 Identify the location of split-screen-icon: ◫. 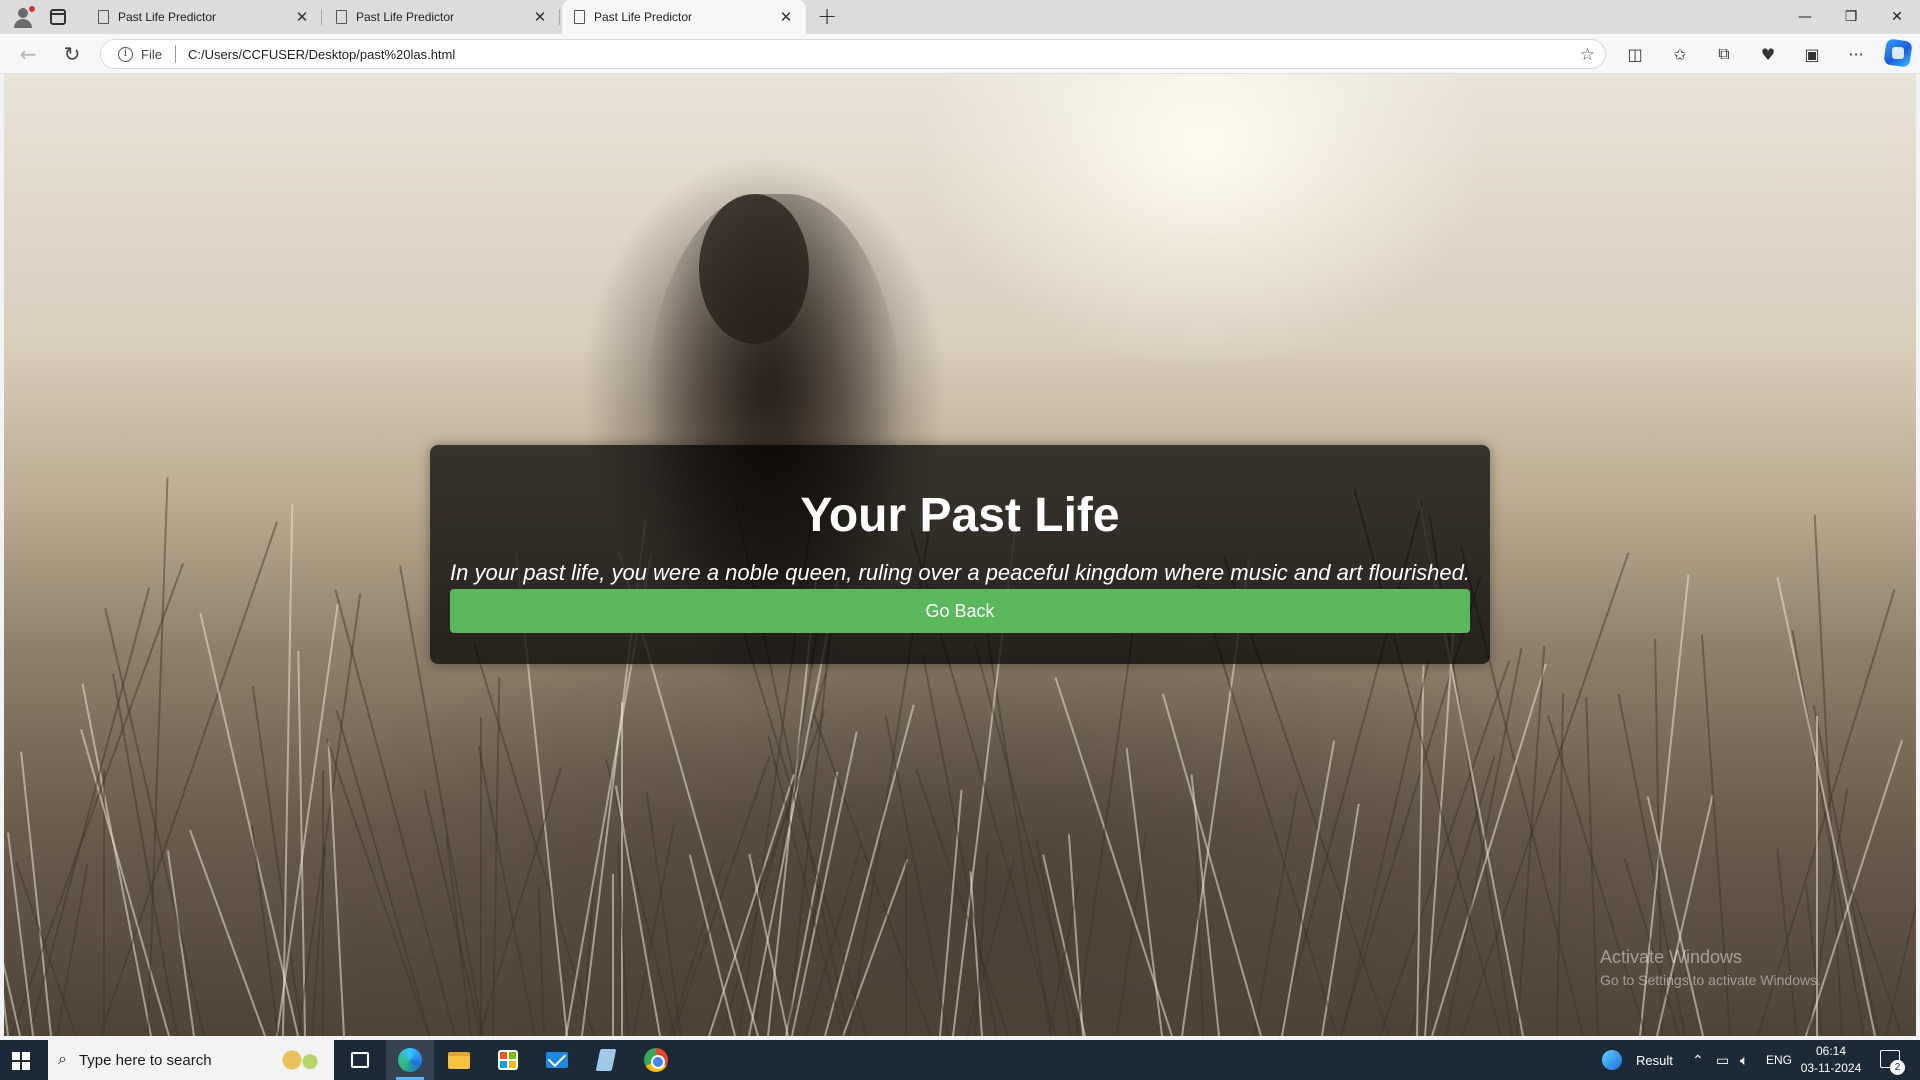
(1635, 54).